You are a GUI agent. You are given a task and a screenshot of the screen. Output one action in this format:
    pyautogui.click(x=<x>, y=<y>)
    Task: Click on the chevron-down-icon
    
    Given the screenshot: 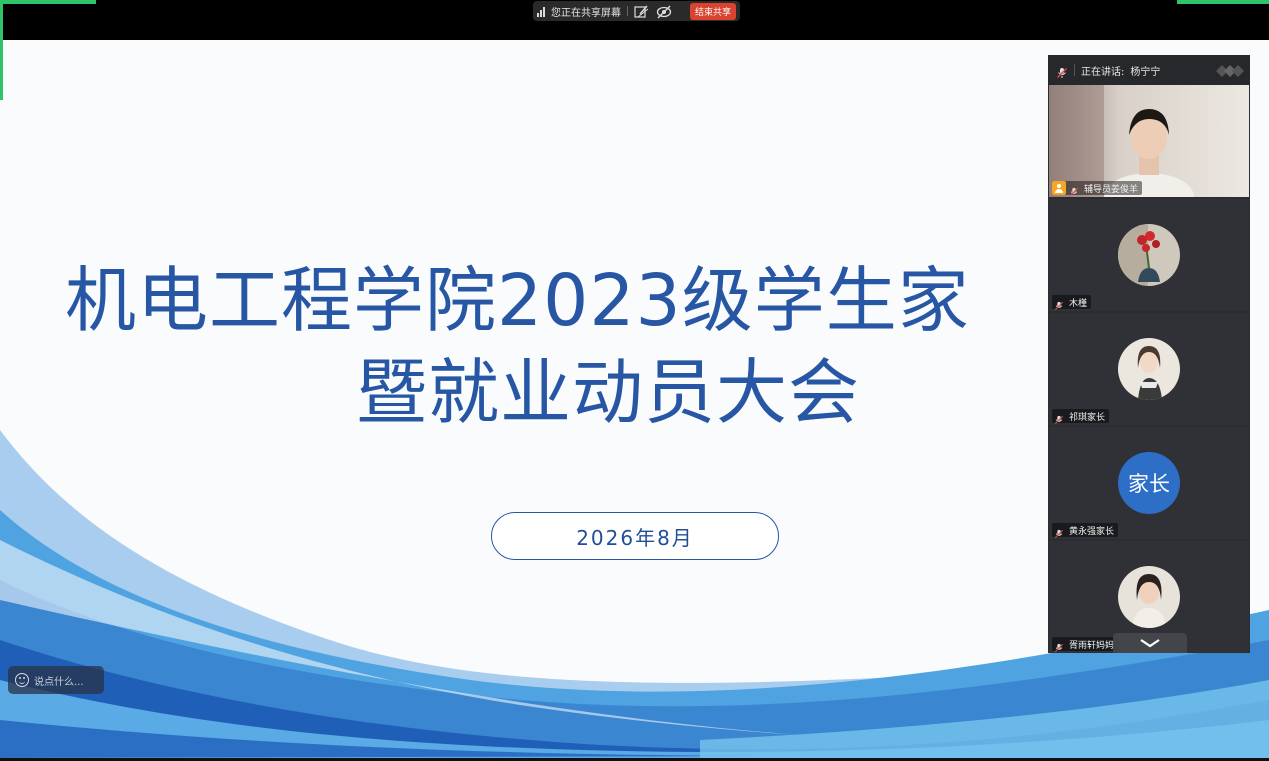 What is the action you would take?
    pyautogui.click(x=1150, y=643)
    